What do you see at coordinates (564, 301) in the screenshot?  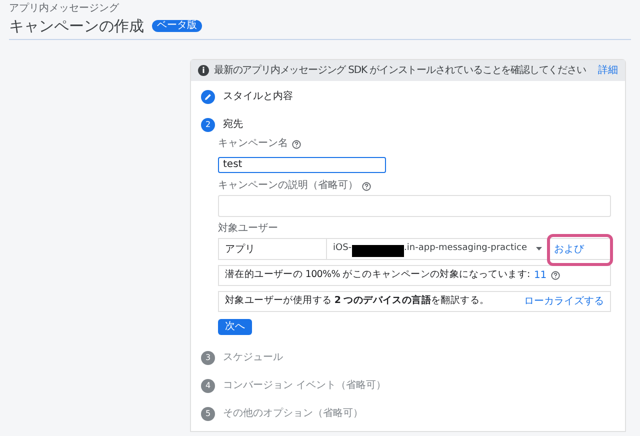 I see `localize-link: ローカライズする` at bounding box center [564, 301].